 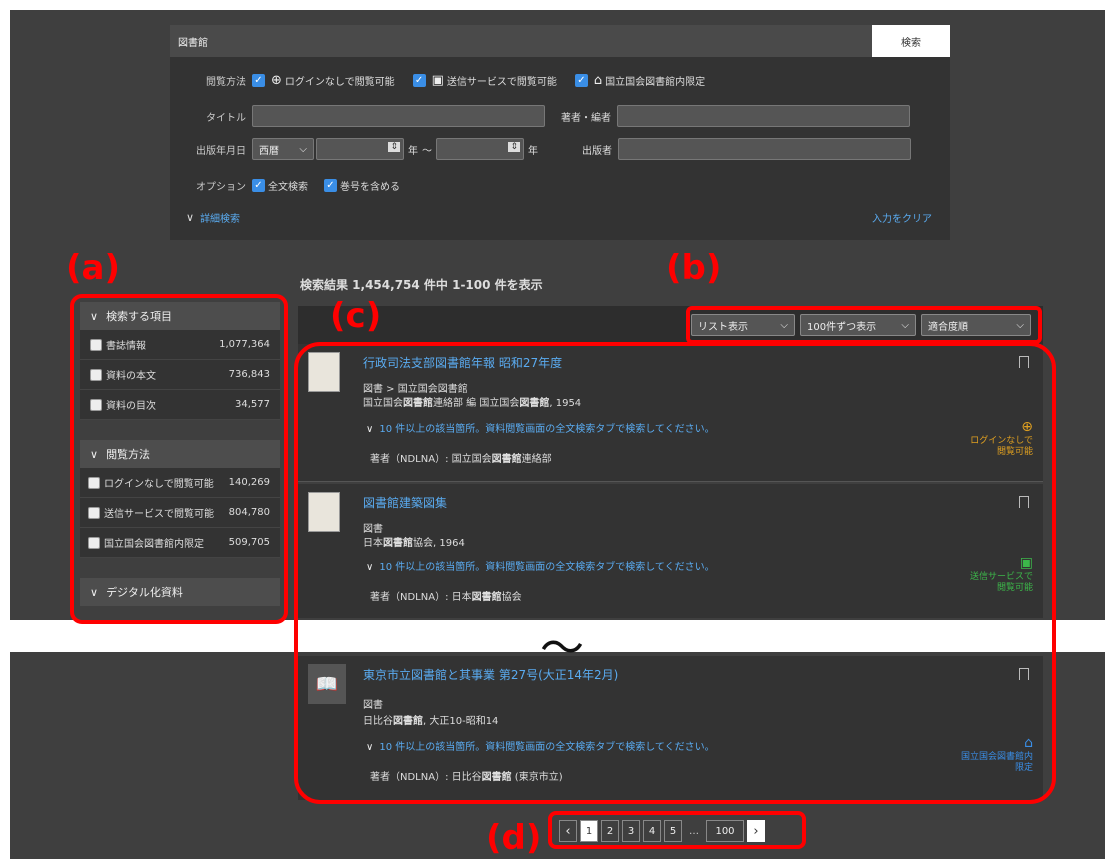 I want to click on annotation-box-a, so click(x=179, y=459).